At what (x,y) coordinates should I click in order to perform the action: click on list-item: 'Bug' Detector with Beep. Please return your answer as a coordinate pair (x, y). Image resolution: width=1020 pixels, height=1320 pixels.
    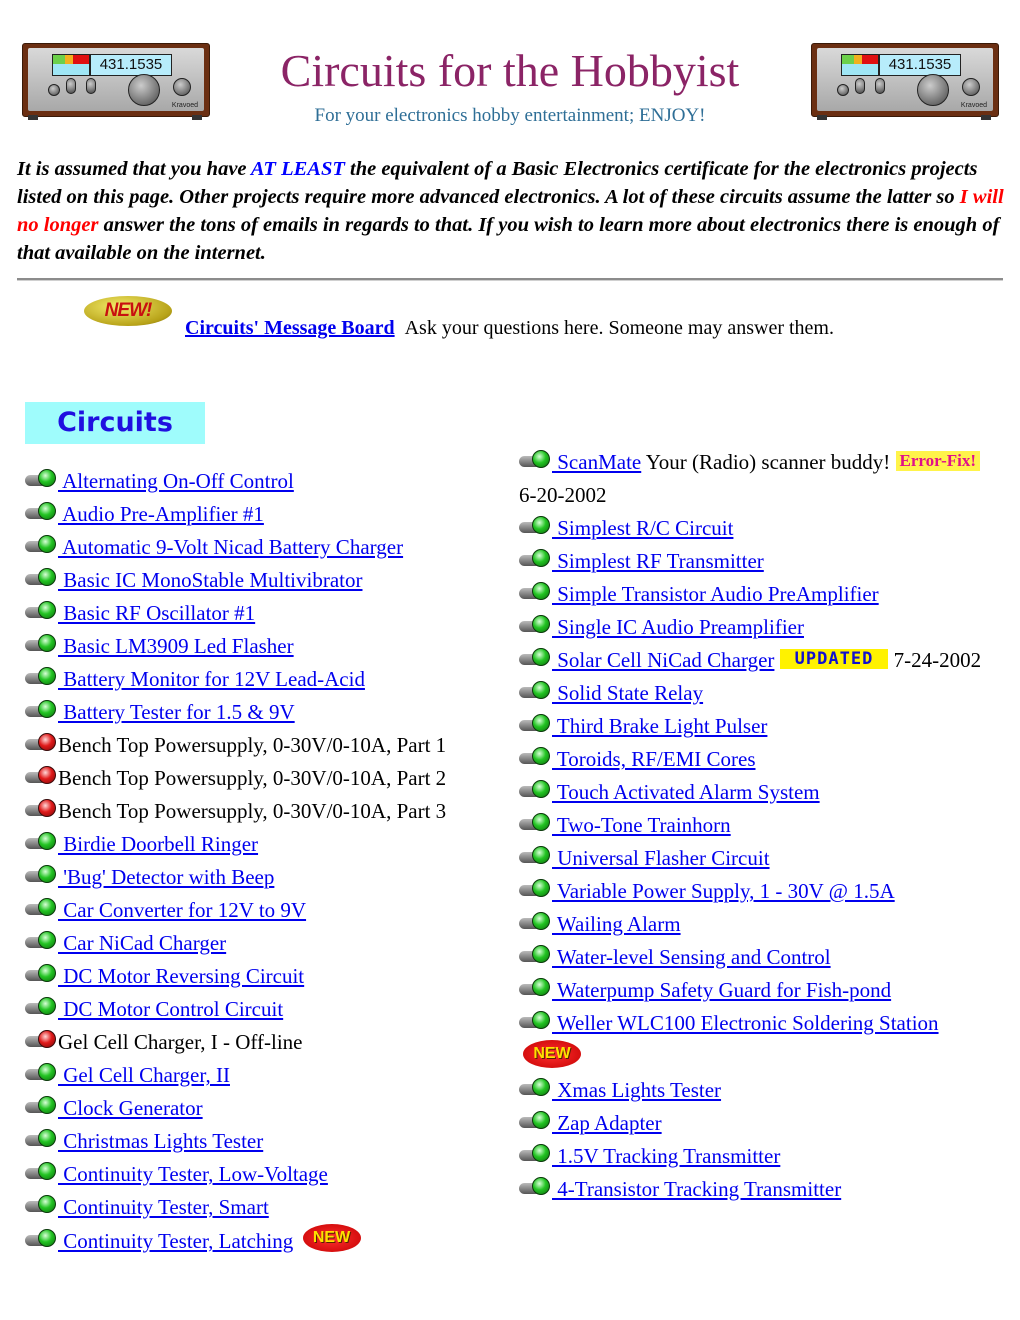
    Looking at the image, I should click on (265, 877).